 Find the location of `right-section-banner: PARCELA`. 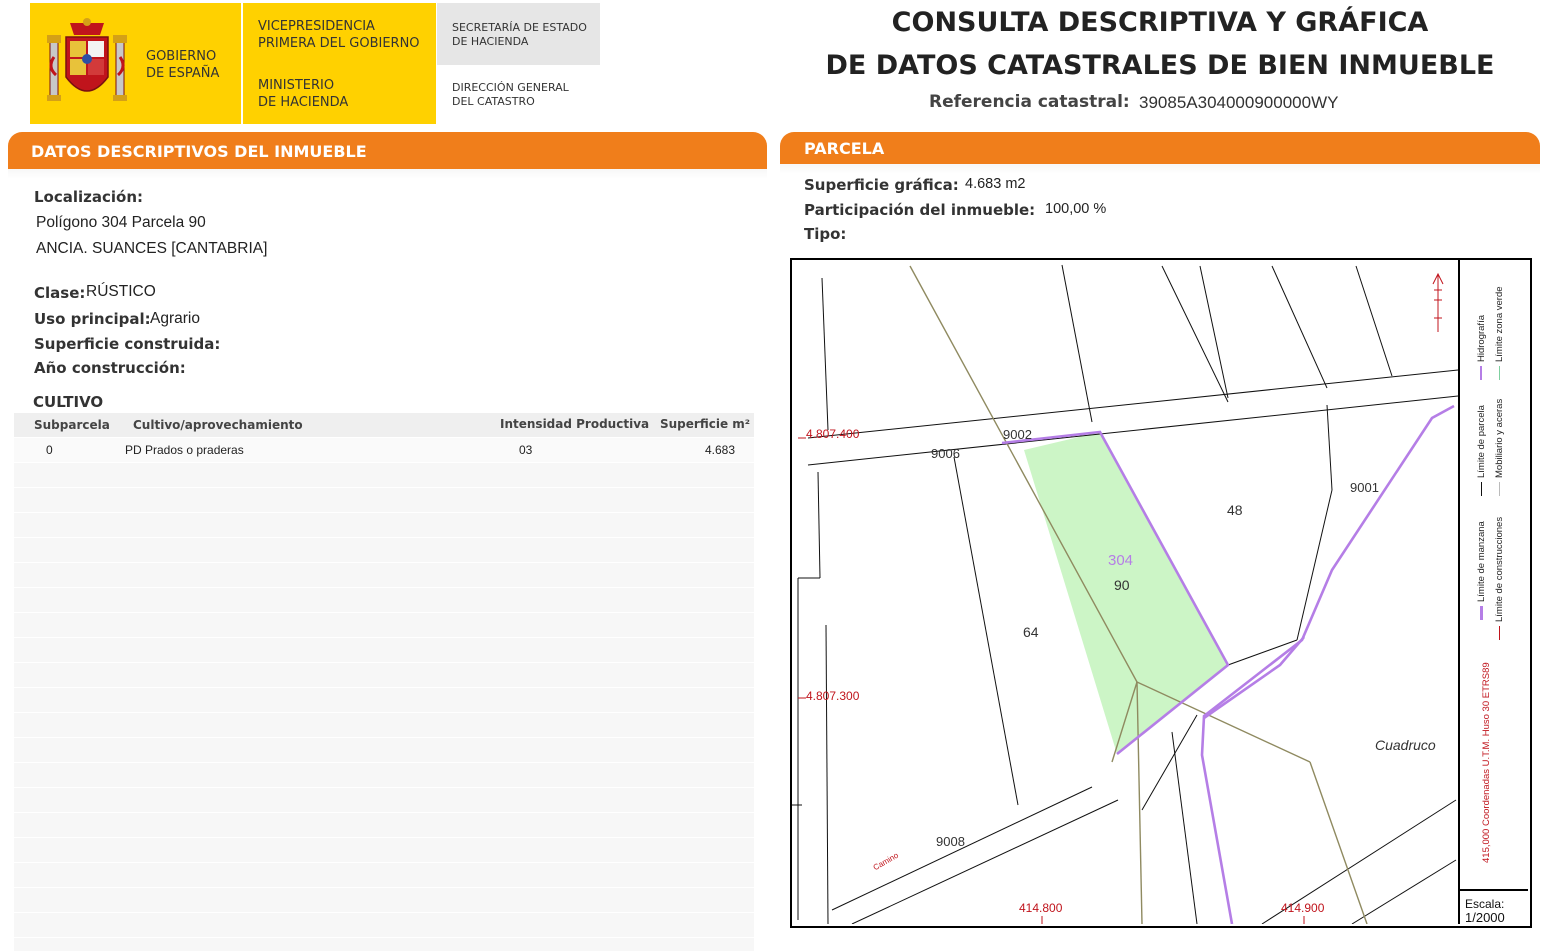

right-section-banner: PARCELA is located at coordinates (1160, 148).